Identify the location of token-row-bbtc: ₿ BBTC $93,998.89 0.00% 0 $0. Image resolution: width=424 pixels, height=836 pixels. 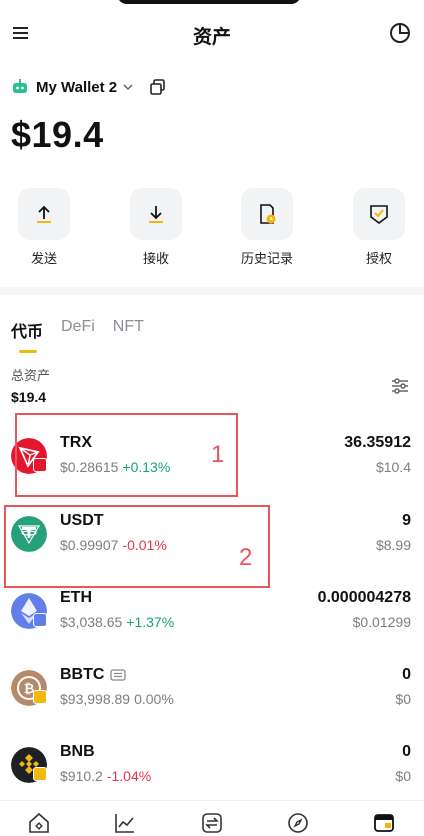
(212, 694).